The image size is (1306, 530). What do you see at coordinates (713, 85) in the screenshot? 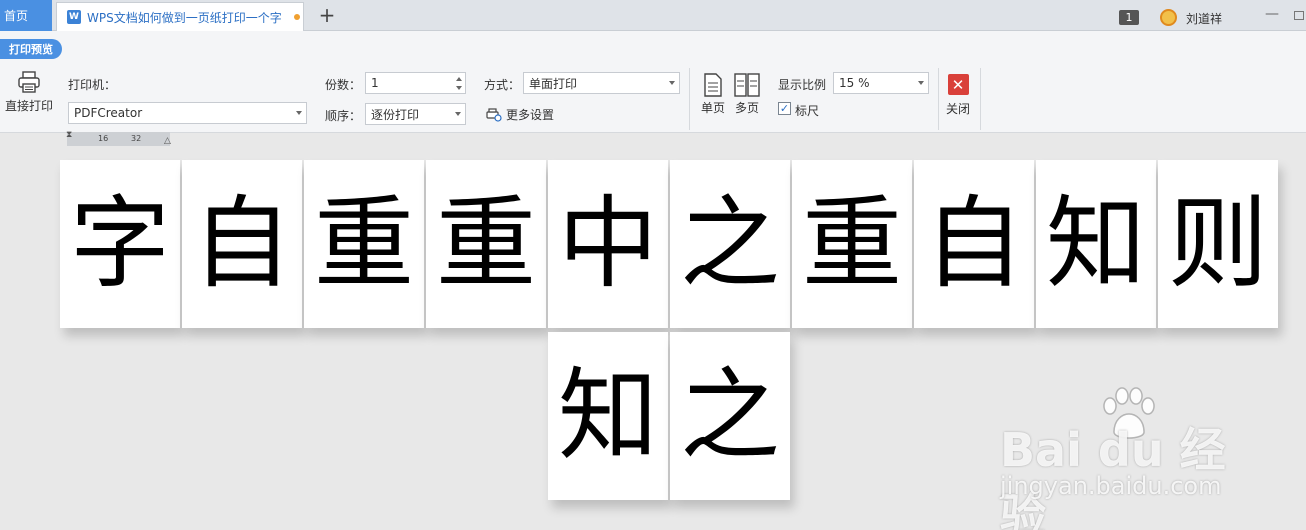
I see `single-page-icon` at bounding box center [713, 85].